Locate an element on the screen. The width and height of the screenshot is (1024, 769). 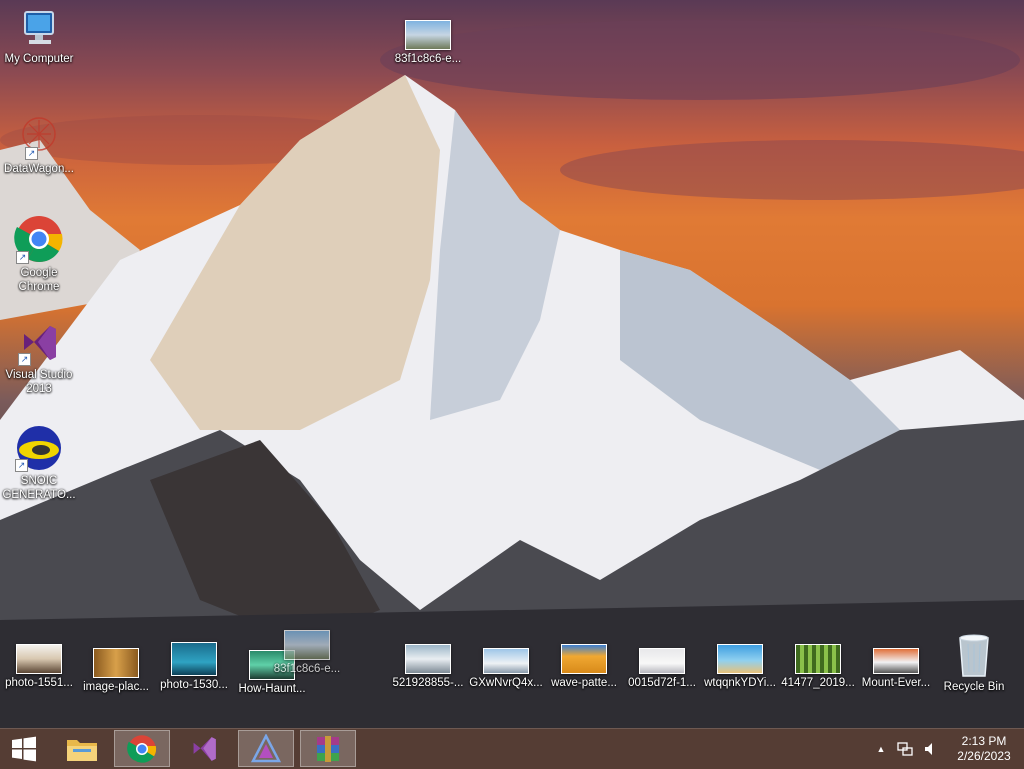
desktop-icon-visual-studio: ↗ Visual Studio 2013 is located at coordinates (39, 358).